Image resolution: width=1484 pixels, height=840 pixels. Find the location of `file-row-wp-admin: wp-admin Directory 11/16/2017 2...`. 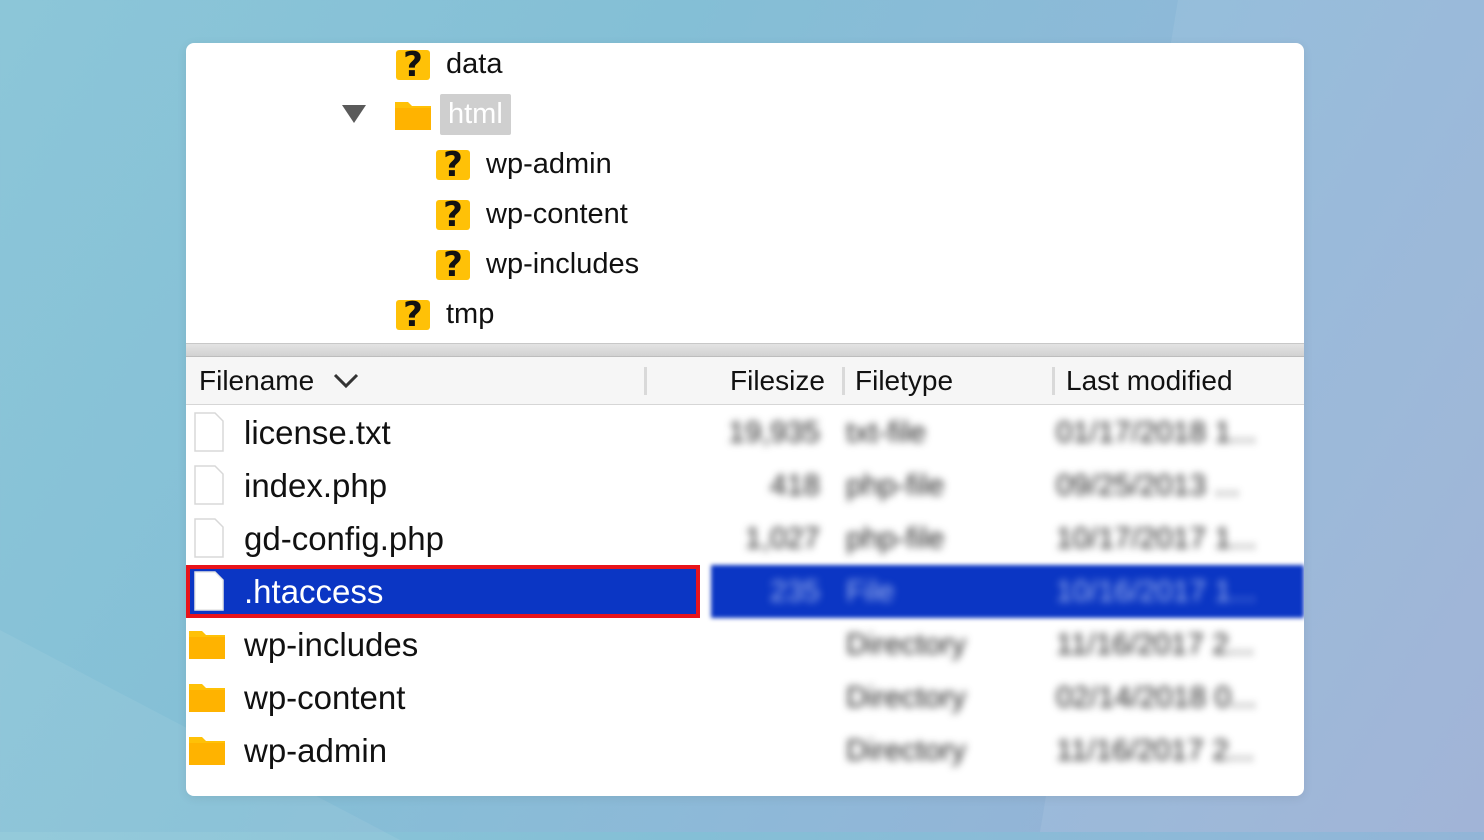

file-row-wp-admin: wp-admin Directory 11/16/2017 2... is located at coordinates (745, 750).